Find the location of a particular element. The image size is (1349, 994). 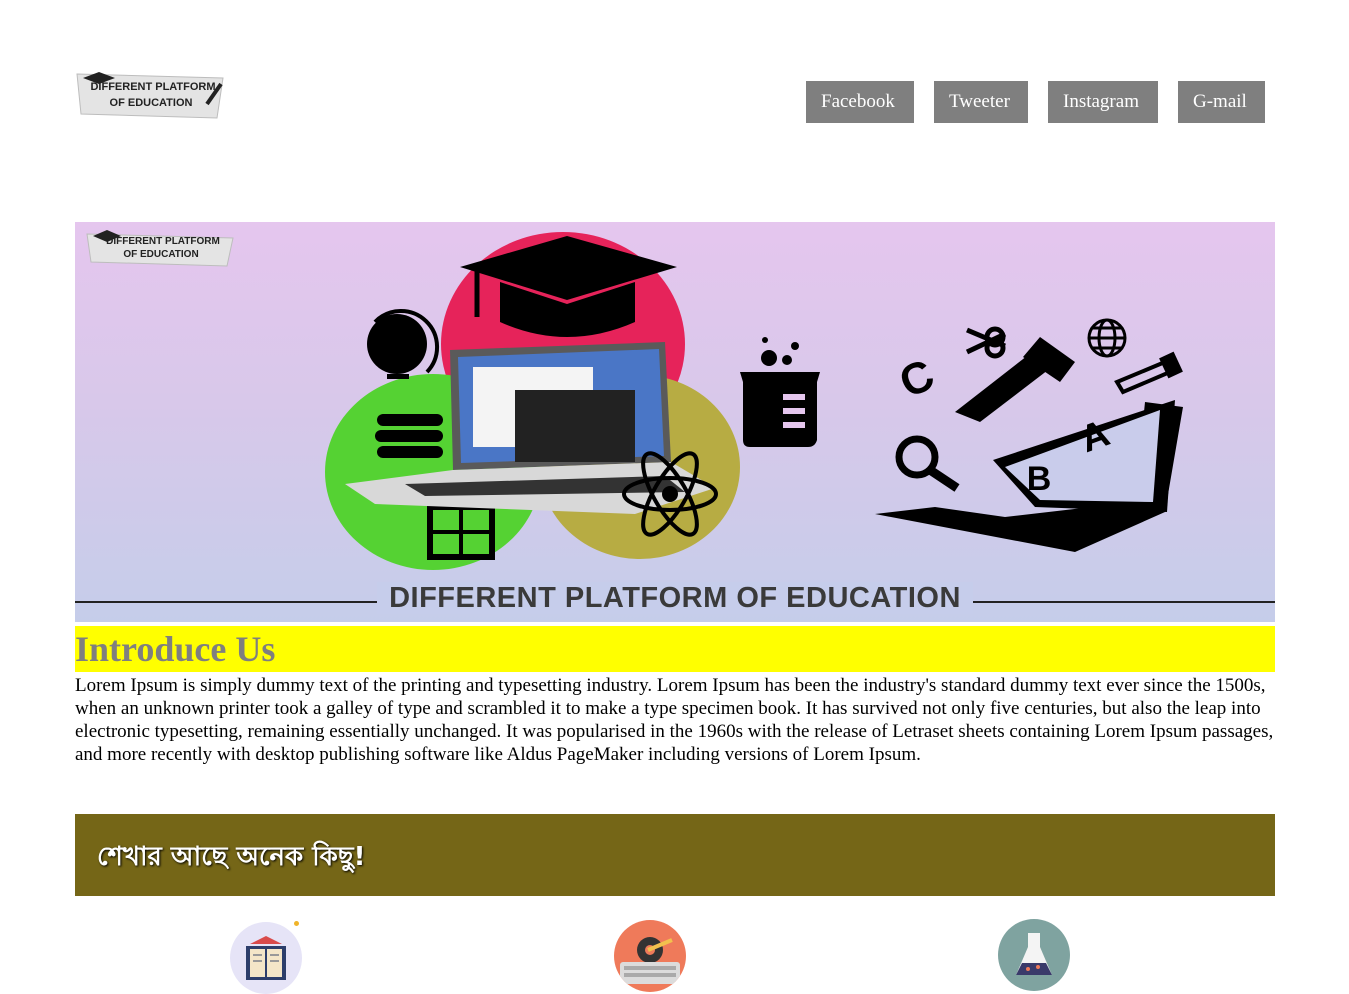

calculator-icon is located at coordinates (461, 532).